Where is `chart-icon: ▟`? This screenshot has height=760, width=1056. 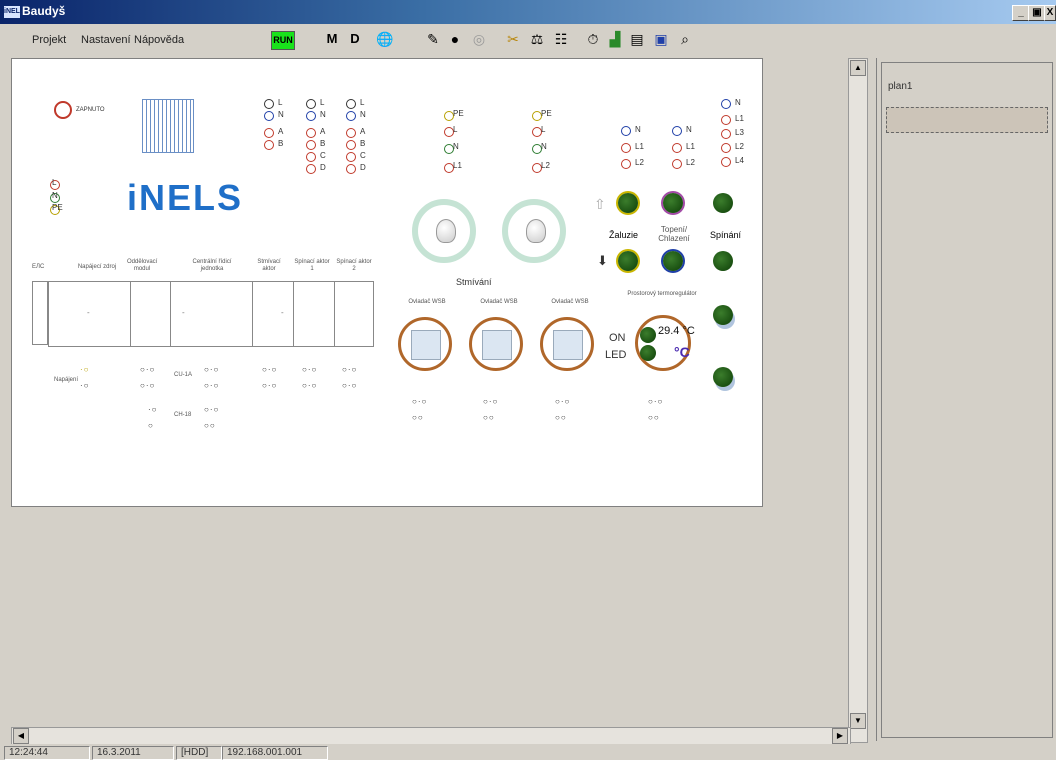
chart-icon: ▟ is located at coordinates (615, 39).